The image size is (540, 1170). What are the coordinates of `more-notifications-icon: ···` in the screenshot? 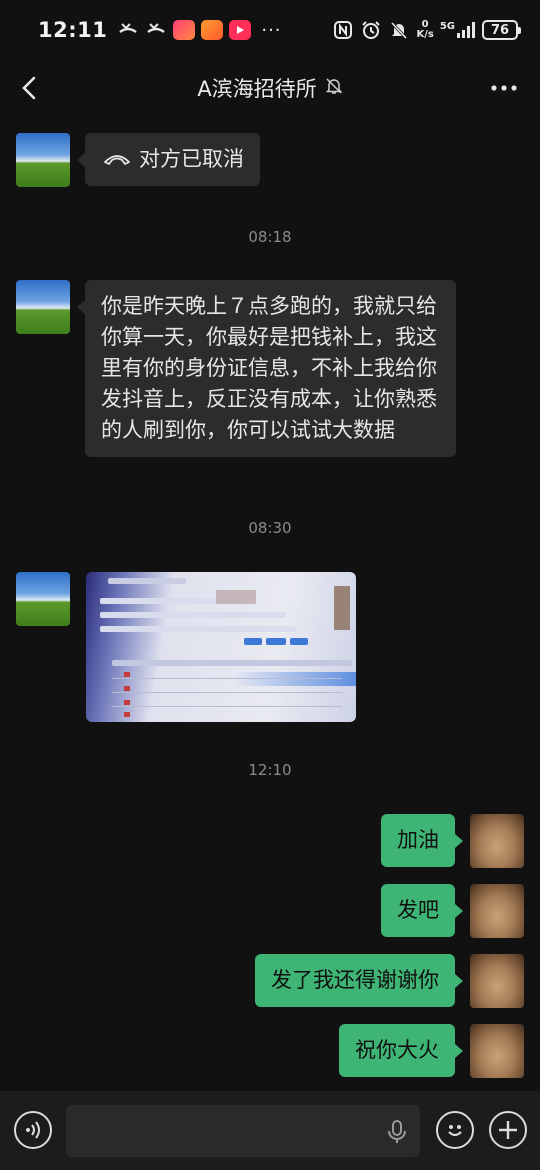 It's located at (271, 30).